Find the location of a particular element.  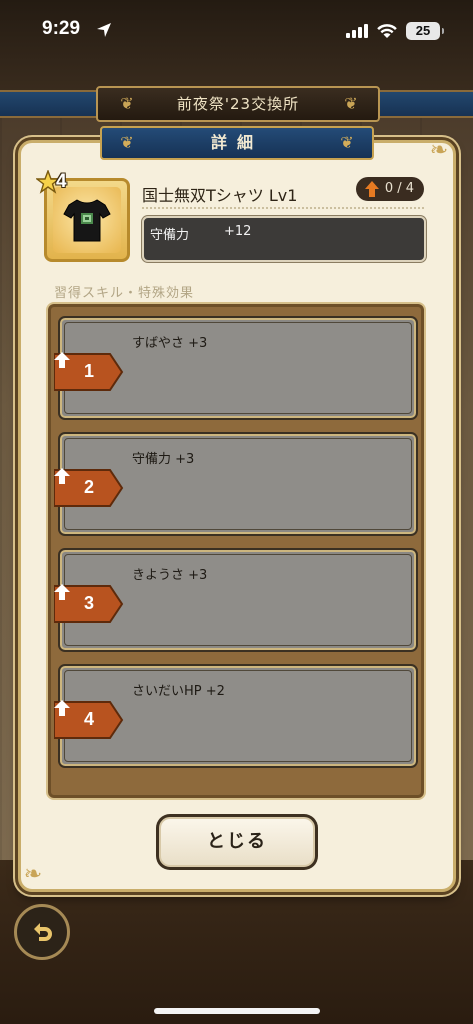

skill-level-tag: 2 is located at coordinates (89, 488).